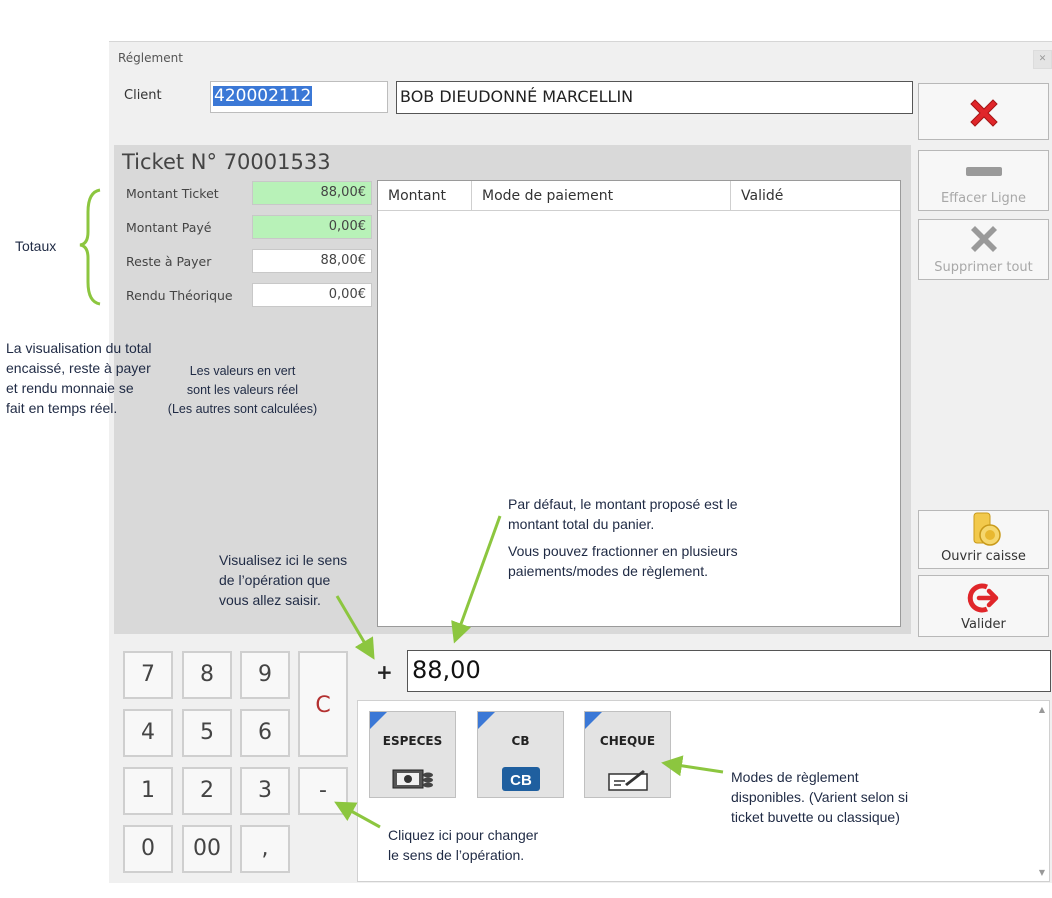 The height and width of the screenshot is (898, 1052). What do you see at coordinates (983, 624) in the screenshot?
I see `validate-label: Valider` at bounding box center [983, 624].